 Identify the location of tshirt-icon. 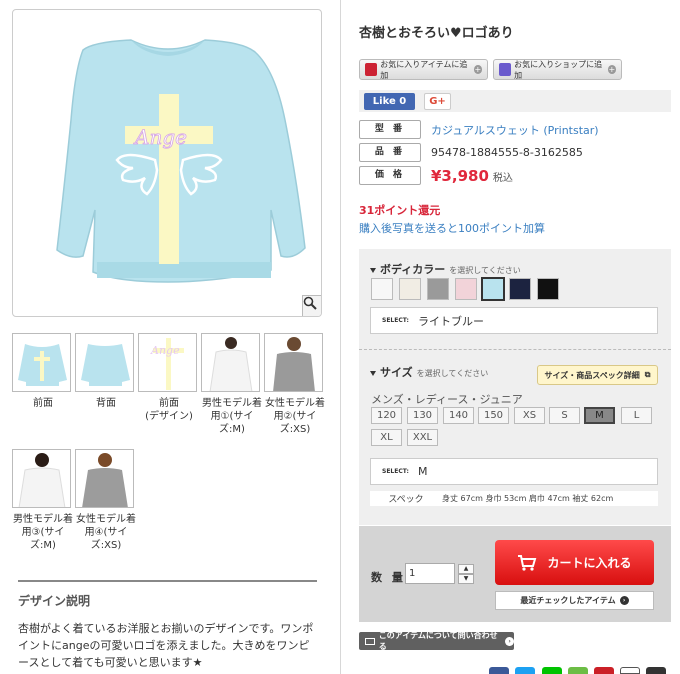
(371, 69).